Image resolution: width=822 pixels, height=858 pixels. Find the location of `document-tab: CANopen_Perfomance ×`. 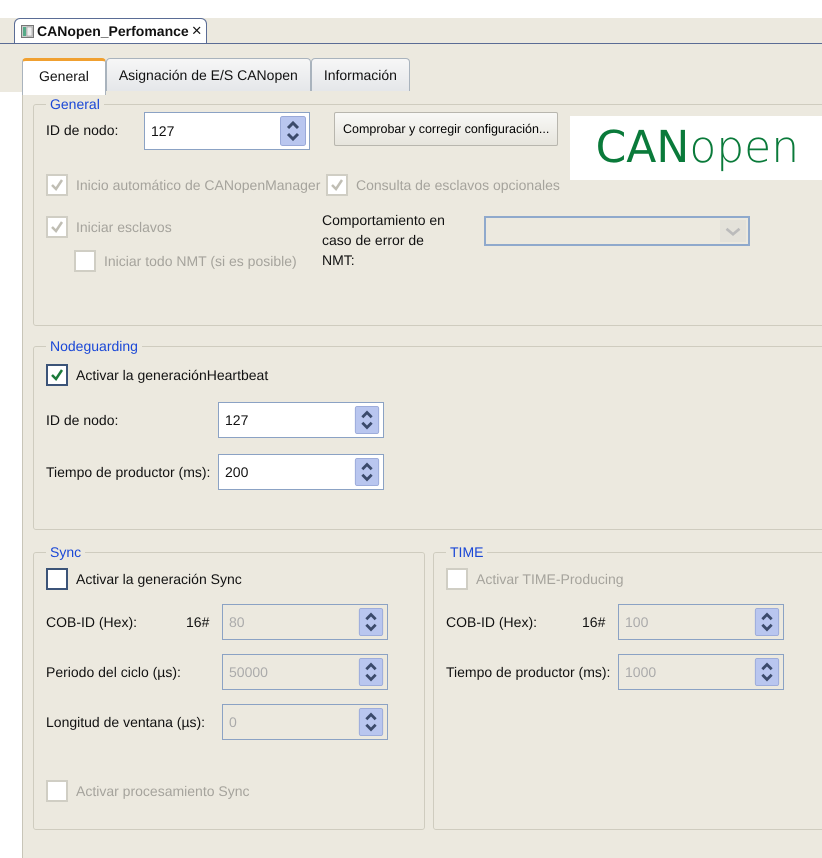

document-tab: CANopen_Perfomance × is located at coordinates (110, 30).